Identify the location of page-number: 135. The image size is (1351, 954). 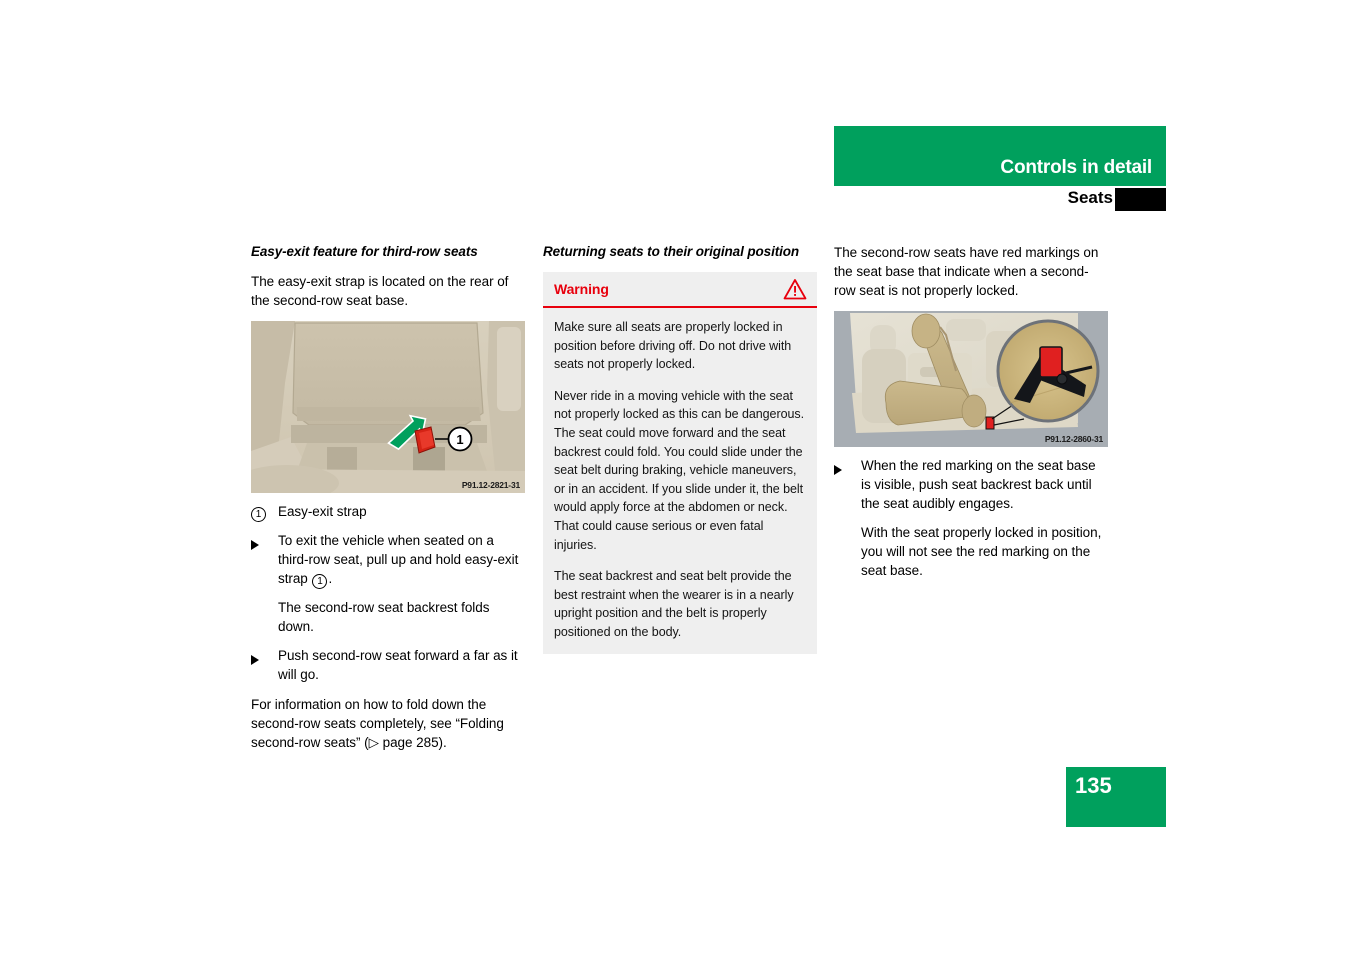
(1093, 785).